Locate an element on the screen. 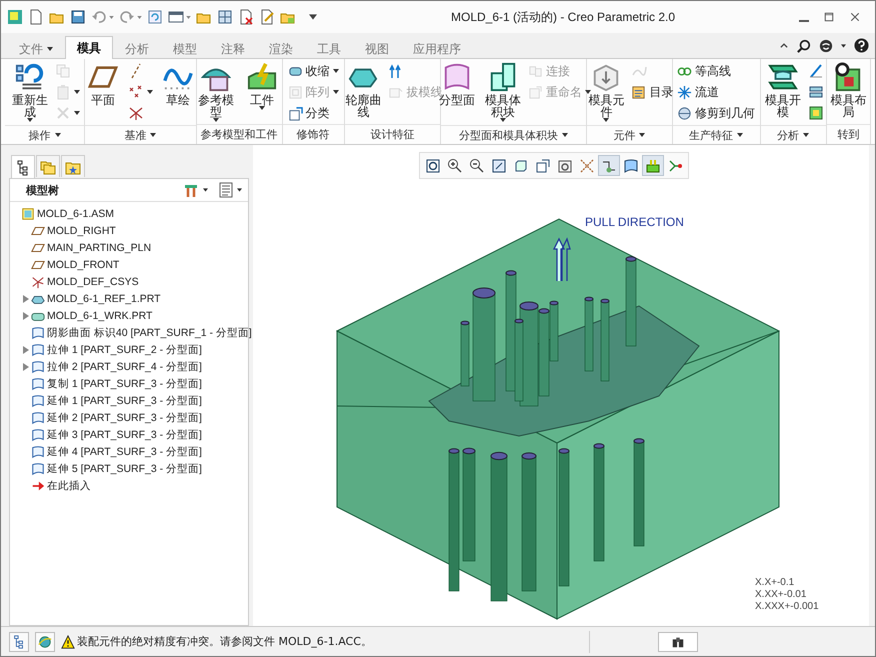 The image size is (876, 657). status-message: 装配元件的绝对精度有冲突。请参阅文件 MOLD_6-1.ACC。 is located at coordinates (224, 641).